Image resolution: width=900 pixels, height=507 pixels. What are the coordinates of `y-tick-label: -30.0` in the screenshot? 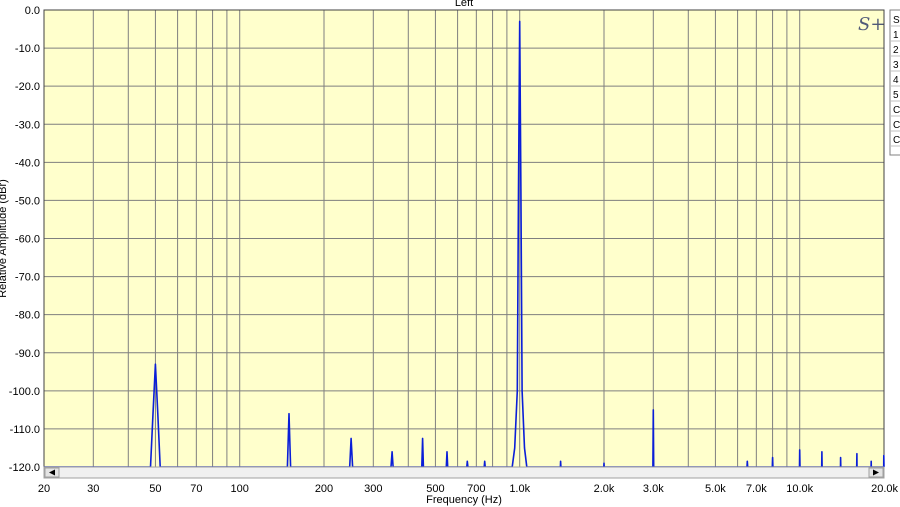 It's located at (27, 125).